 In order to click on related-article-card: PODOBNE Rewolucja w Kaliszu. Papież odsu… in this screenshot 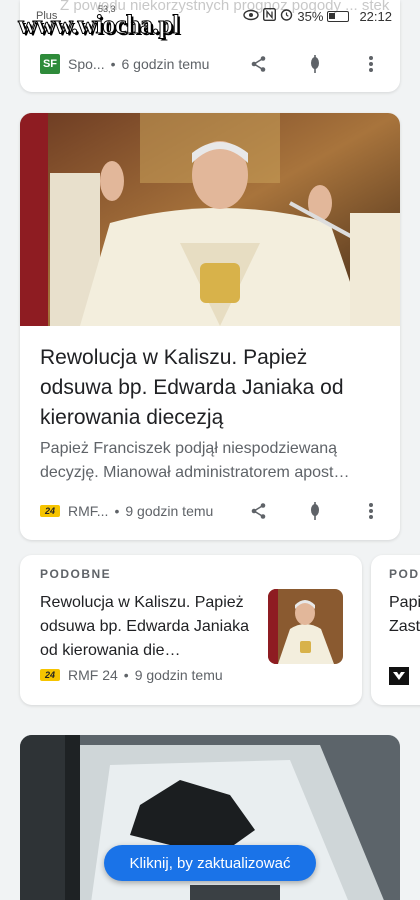, I will do `click(191, 630)`.